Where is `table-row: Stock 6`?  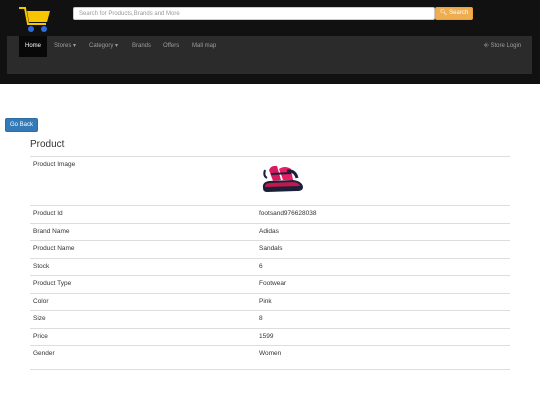 table-row: Stock 6 is located at coordinates (270, 266).